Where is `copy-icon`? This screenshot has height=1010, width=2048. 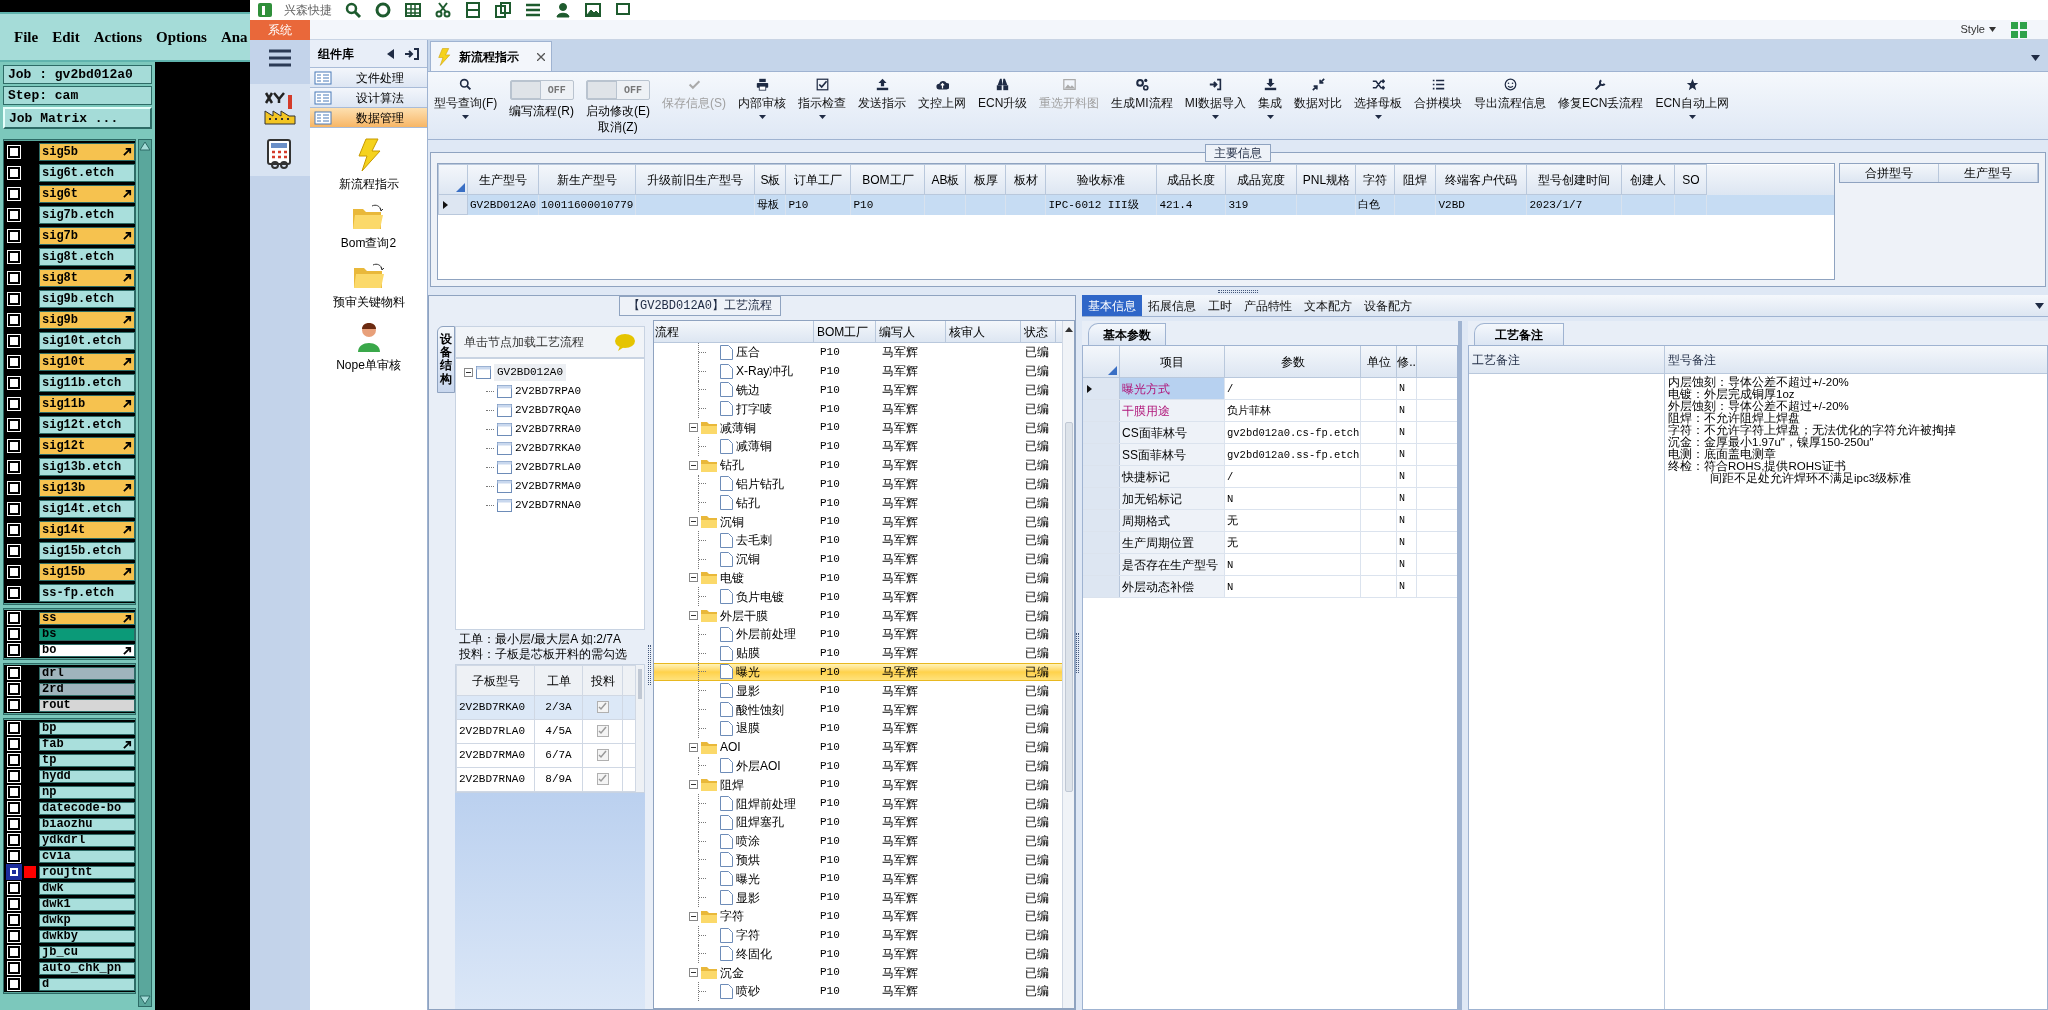
copy-icon is located at coordinates (503, 10).